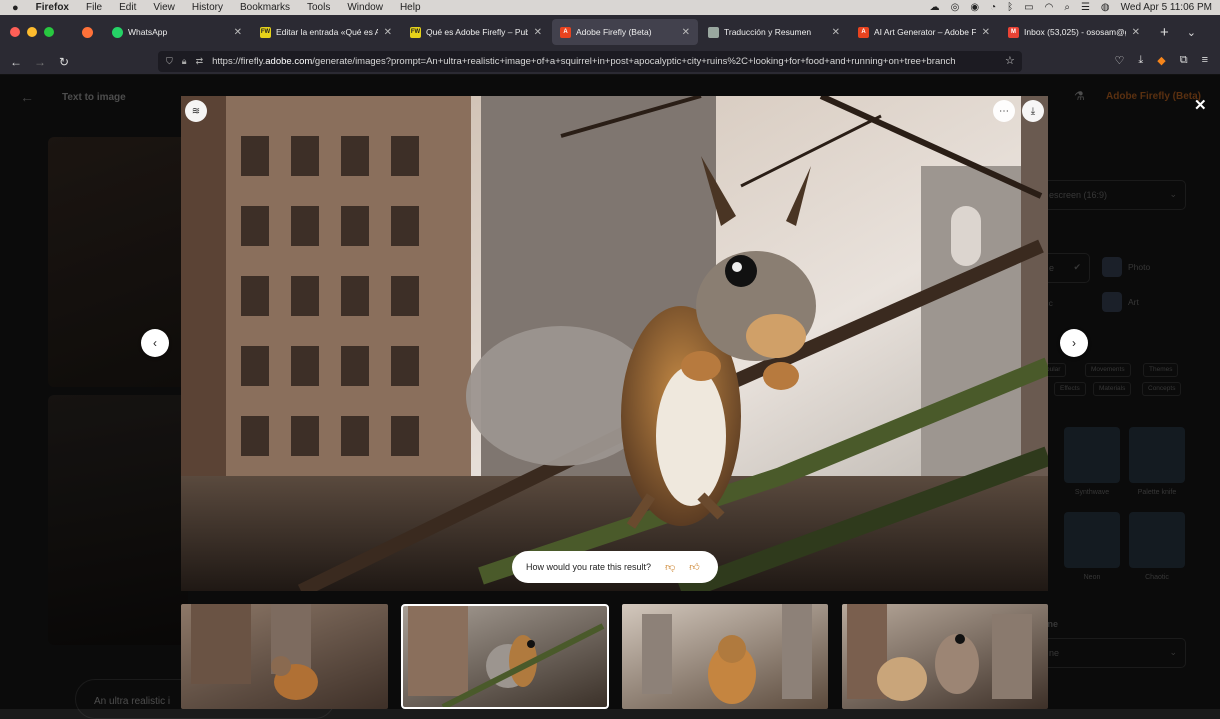 This screenshot has height=719, width=1220. I want to click on siri-icon: ◍, so click(1105, 7).